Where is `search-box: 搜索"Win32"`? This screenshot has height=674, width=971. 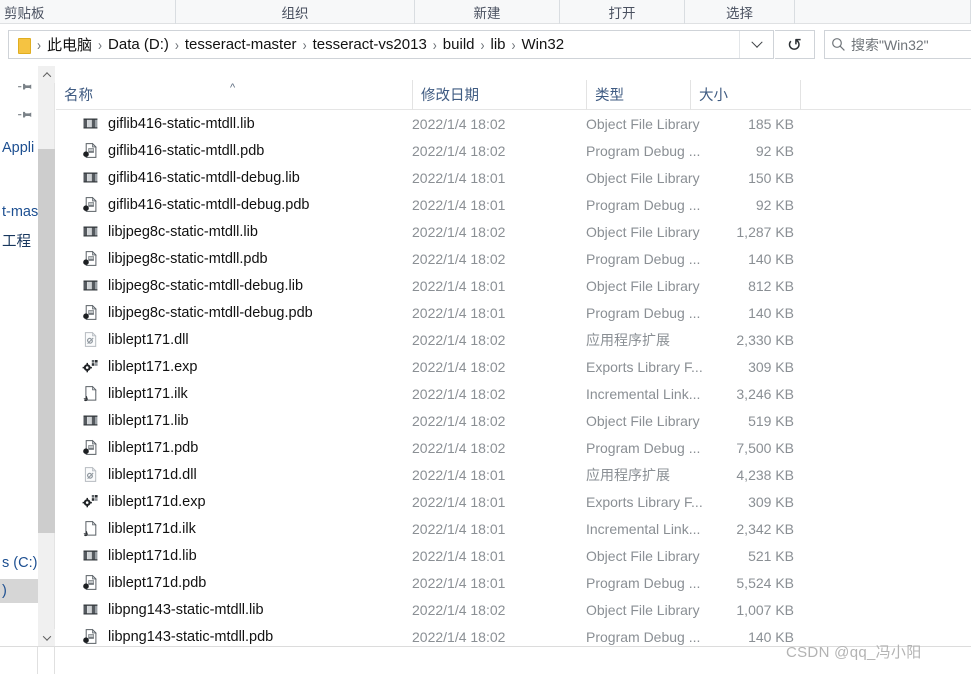 search-box: 搜索"Win32" is located at coordinates (897, 44).